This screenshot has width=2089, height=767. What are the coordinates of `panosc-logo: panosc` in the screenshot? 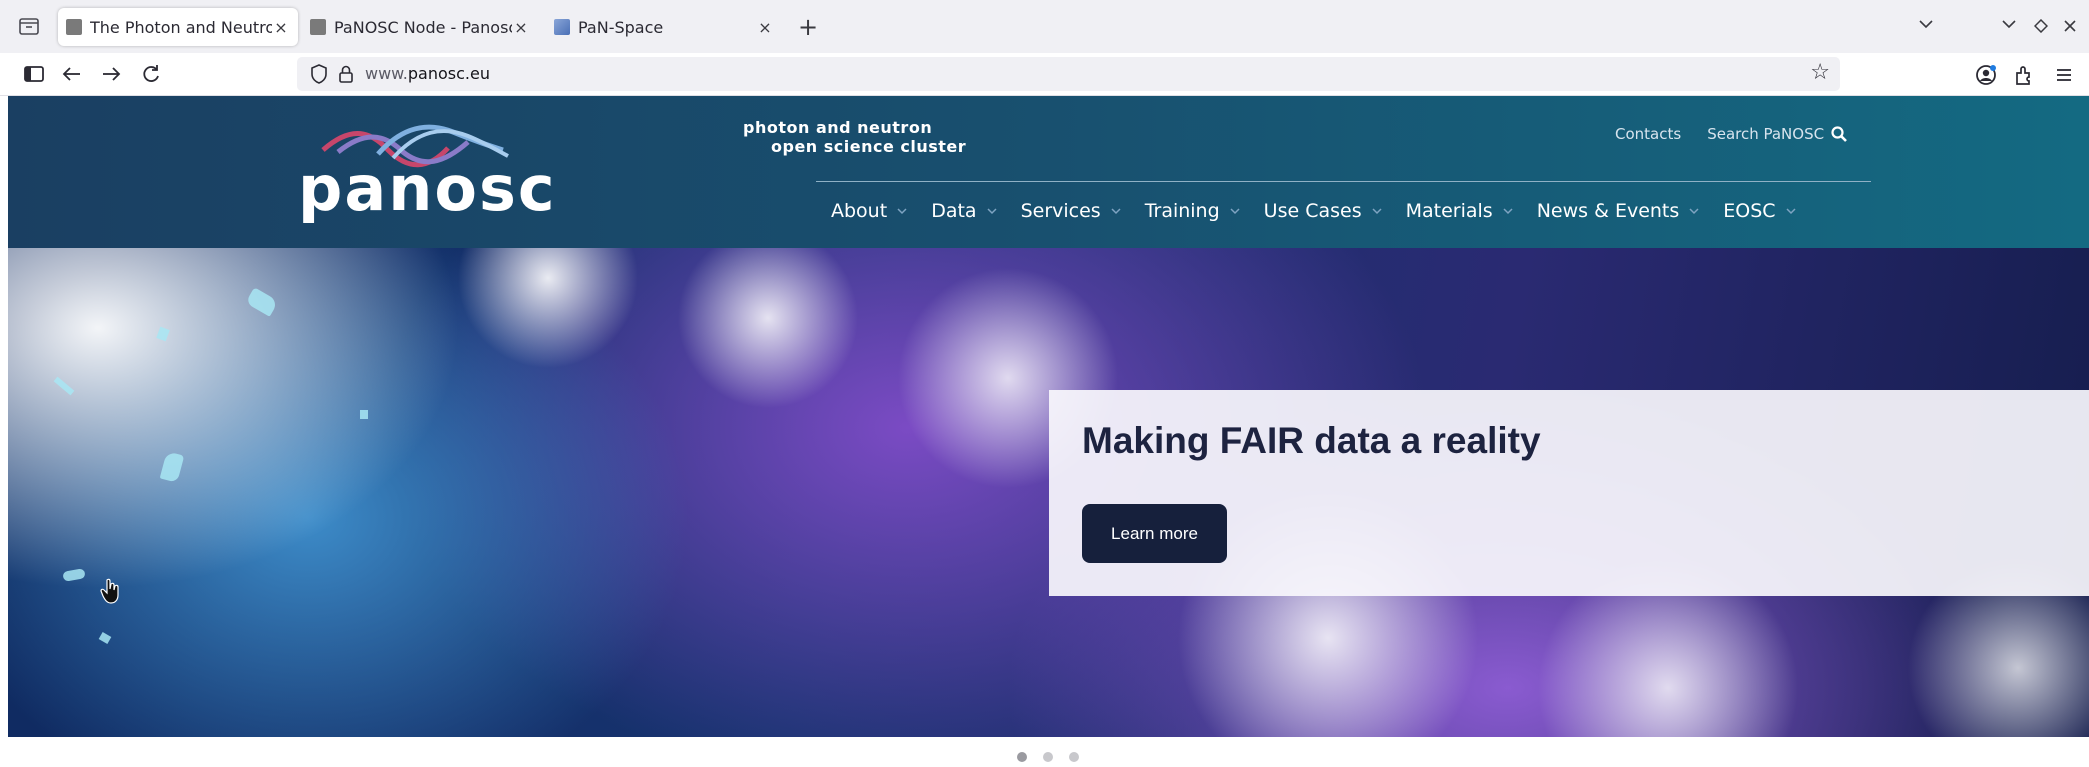 It's located at (453, 173).